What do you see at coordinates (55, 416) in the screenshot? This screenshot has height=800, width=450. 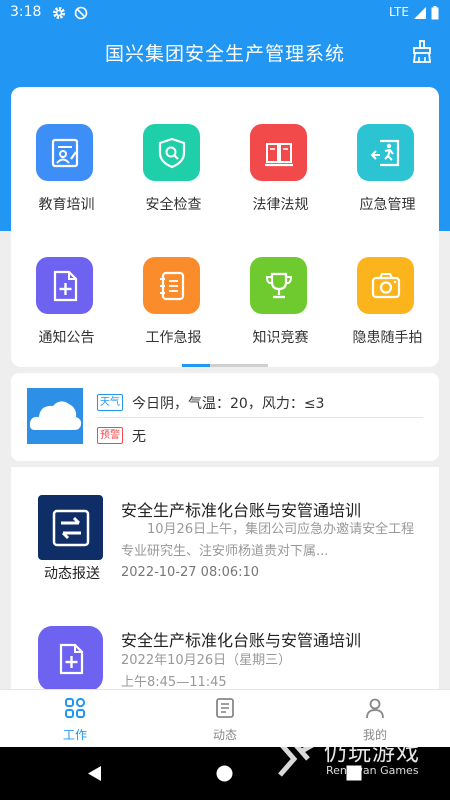 I see `cloud-icon` at bounding box center [55, 416].